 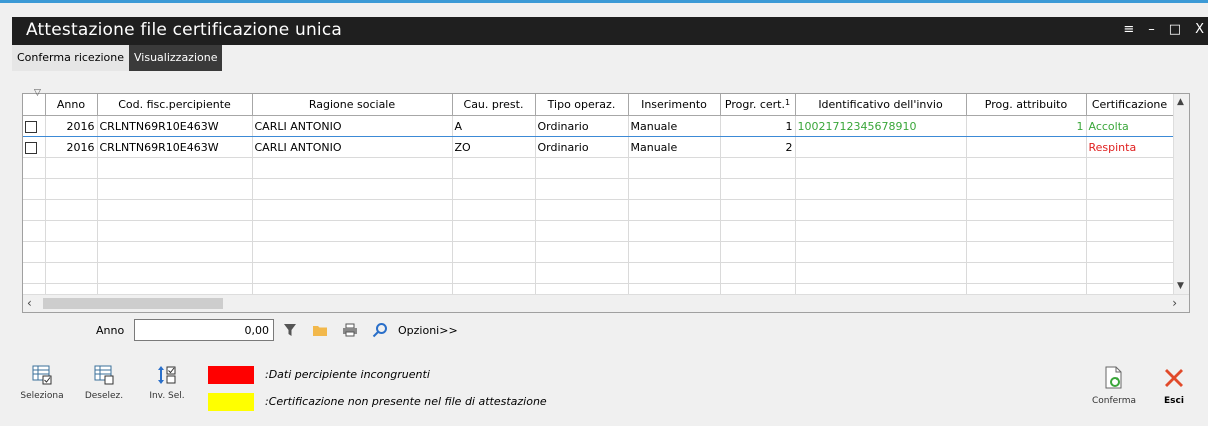 What do you see at coordinates (1130, 147) in the screenshot?
I see `cell-certificazione: Respinta` at bounding box center [1130, 147].